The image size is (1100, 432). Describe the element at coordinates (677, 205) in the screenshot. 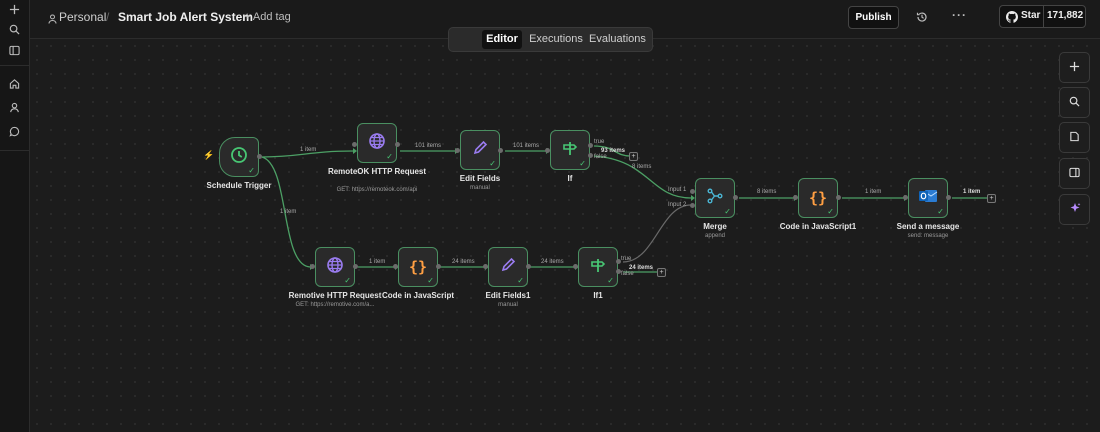

I see `merge-input-2-label: Input 2` at that location.